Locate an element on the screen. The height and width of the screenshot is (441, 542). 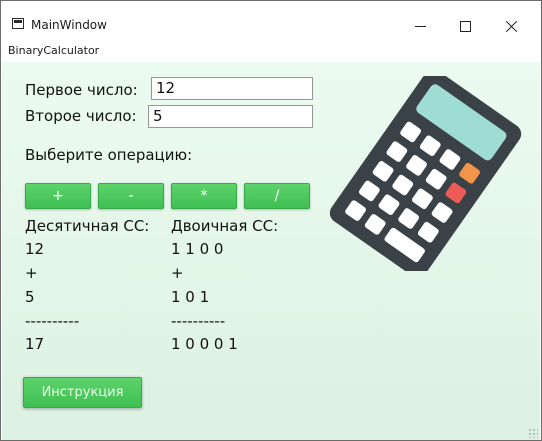
first-number-label: Первое число: is located at coordinates (81, 90).